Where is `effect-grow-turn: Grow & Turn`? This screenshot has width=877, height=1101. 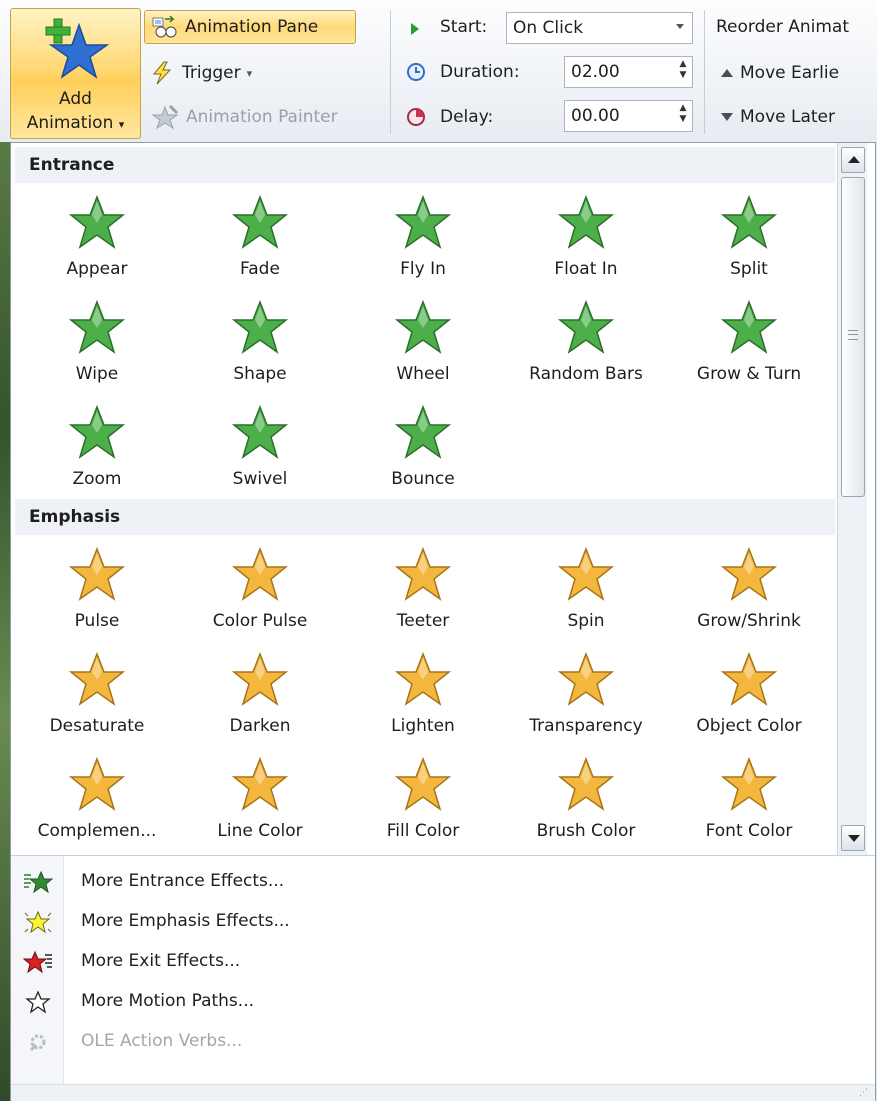
effect-grow-turn: Grow & Turn is located at coordinates (749, 345).